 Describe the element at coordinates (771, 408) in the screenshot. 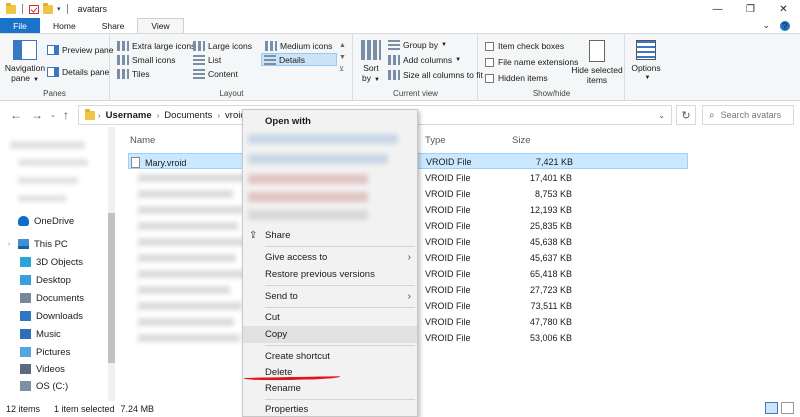

I see `details-view-icon` at that location.